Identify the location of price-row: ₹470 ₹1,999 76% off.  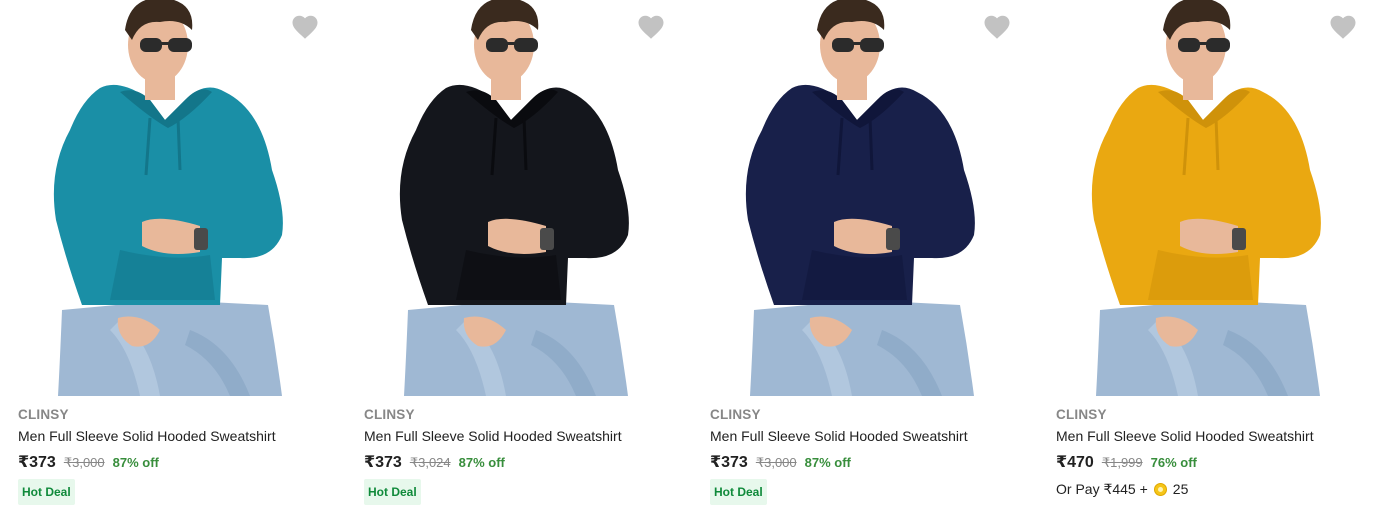
(1216, 463).